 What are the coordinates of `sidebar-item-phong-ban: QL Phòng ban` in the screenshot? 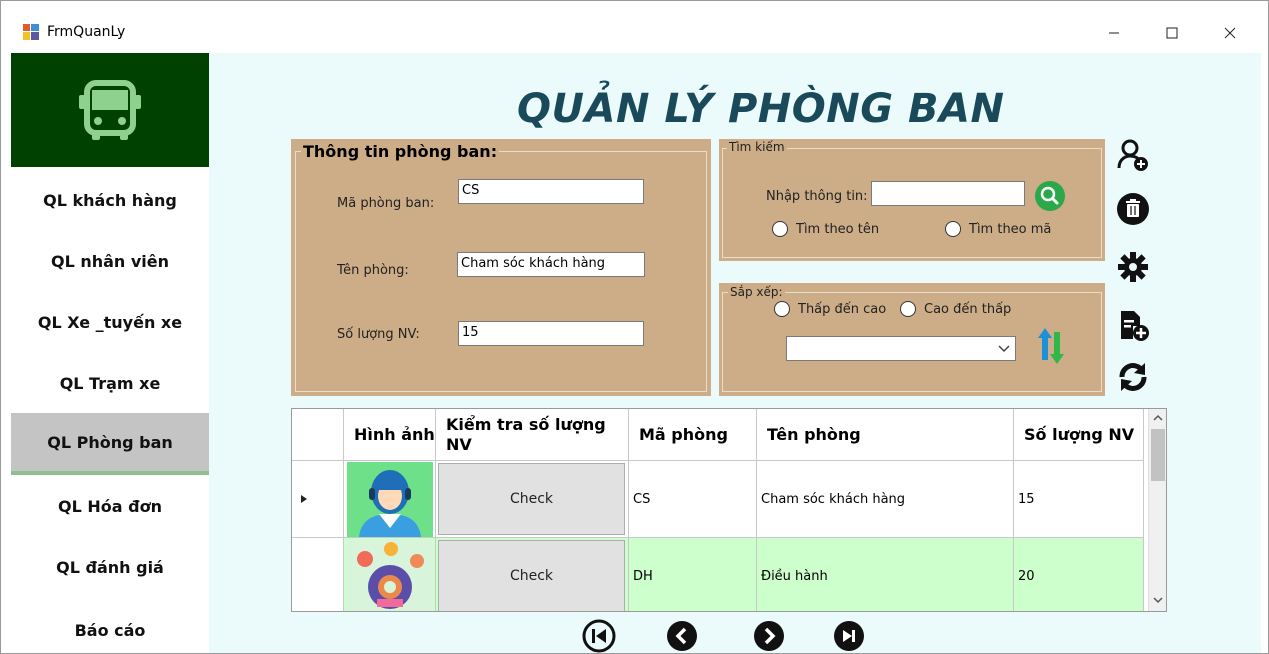 It's located at (110, 444).